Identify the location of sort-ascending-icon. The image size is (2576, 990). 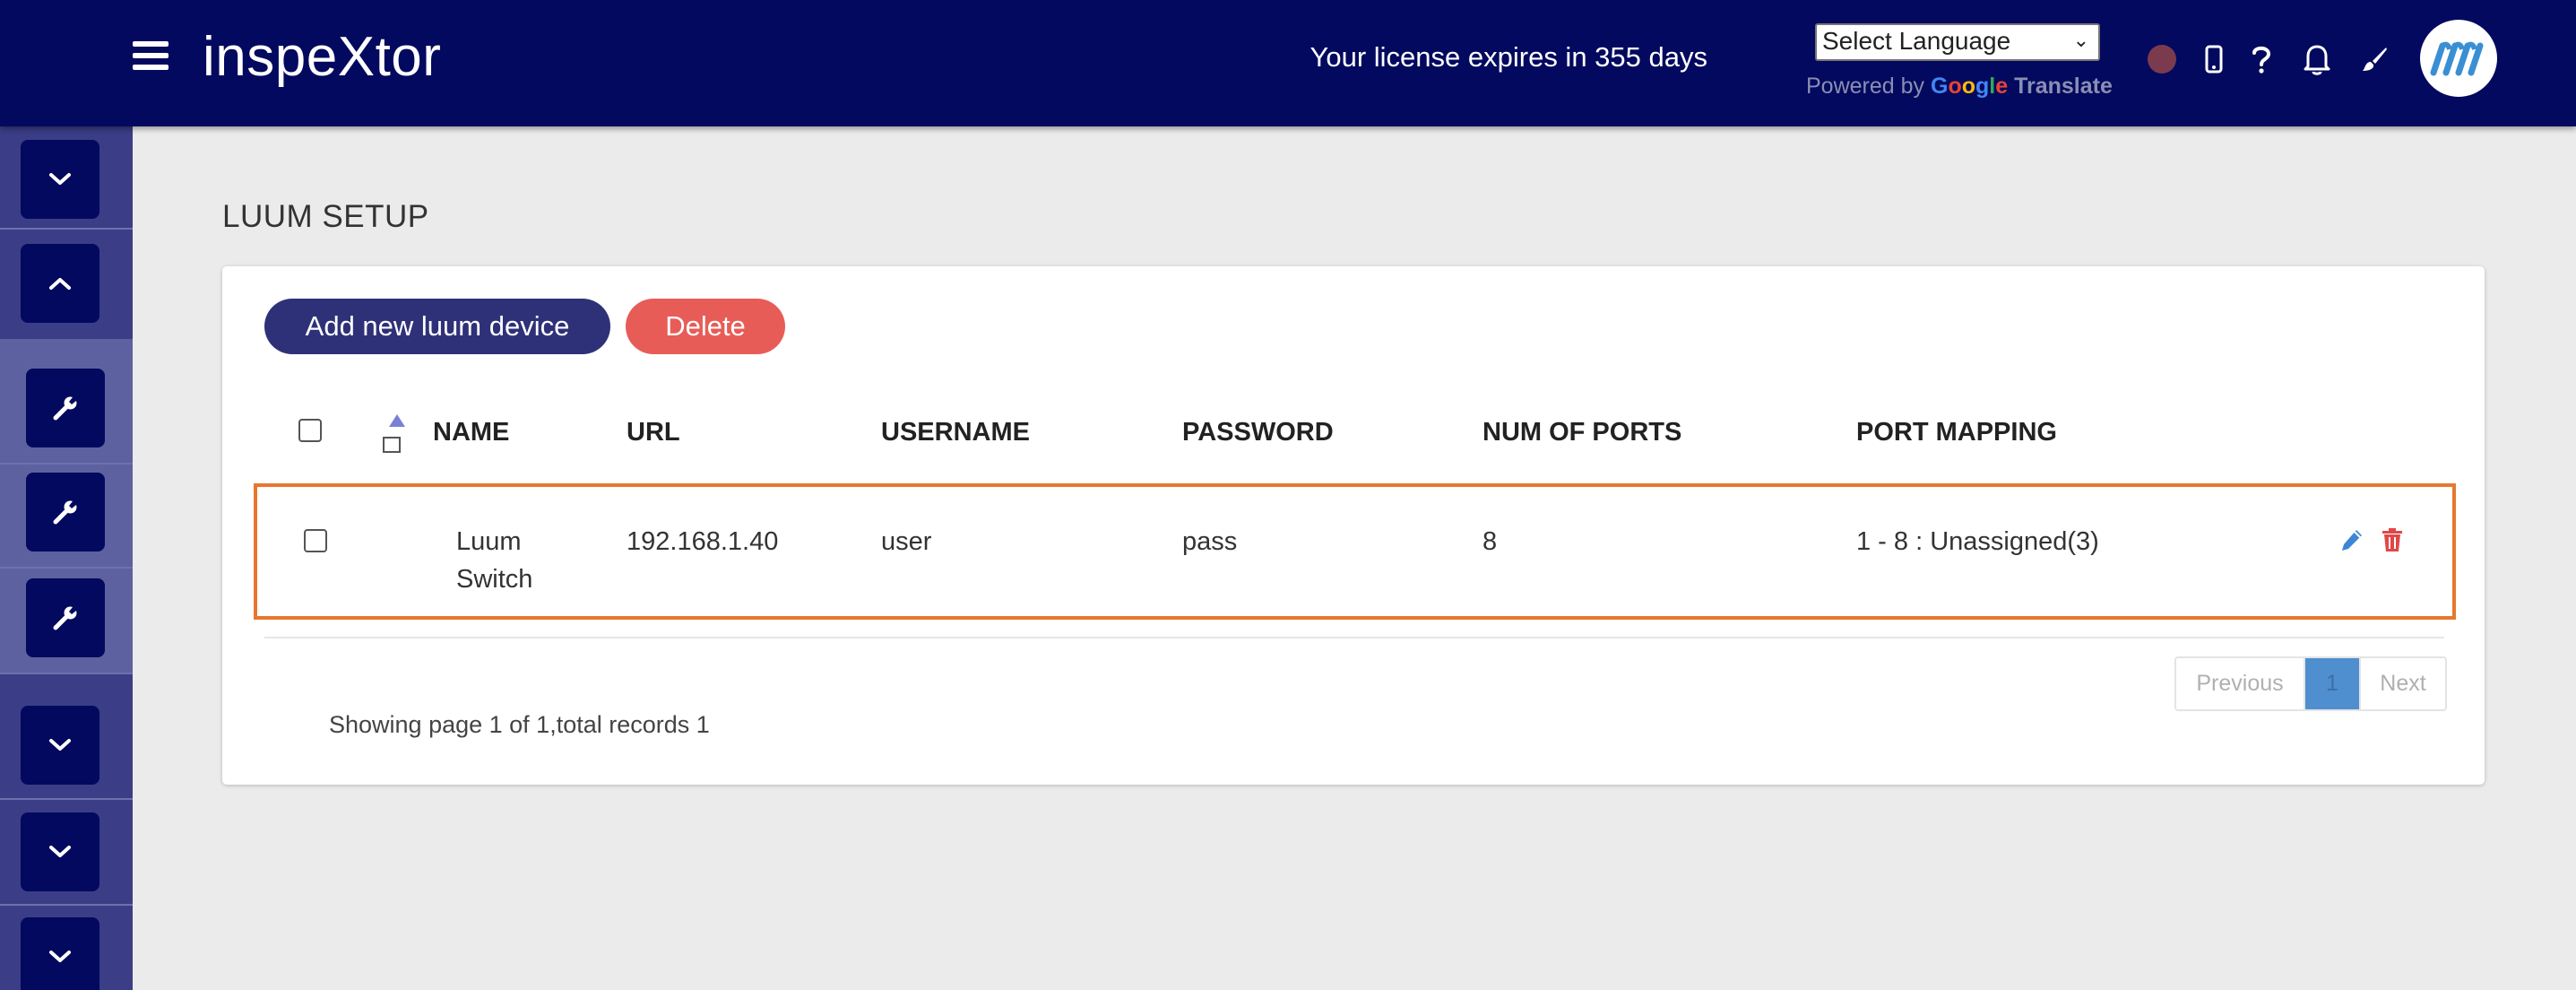
(397, 420).